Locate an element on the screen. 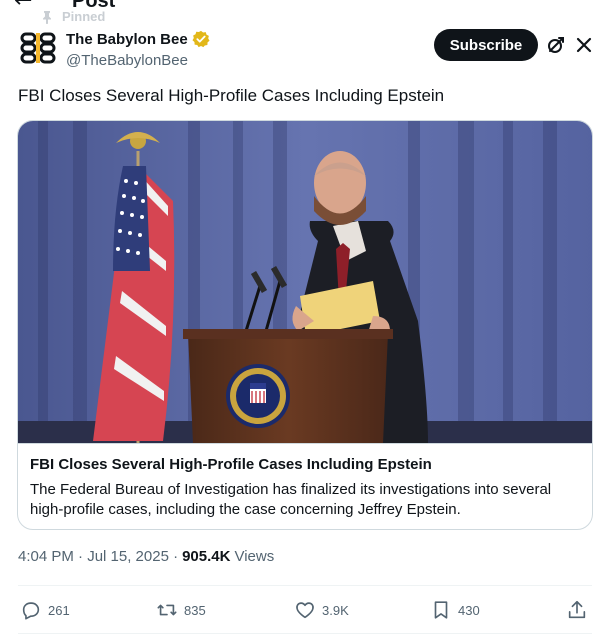 The height and width of the screenshot is (634, 608). verified-badge-icon is located at coordinates (201, 39).